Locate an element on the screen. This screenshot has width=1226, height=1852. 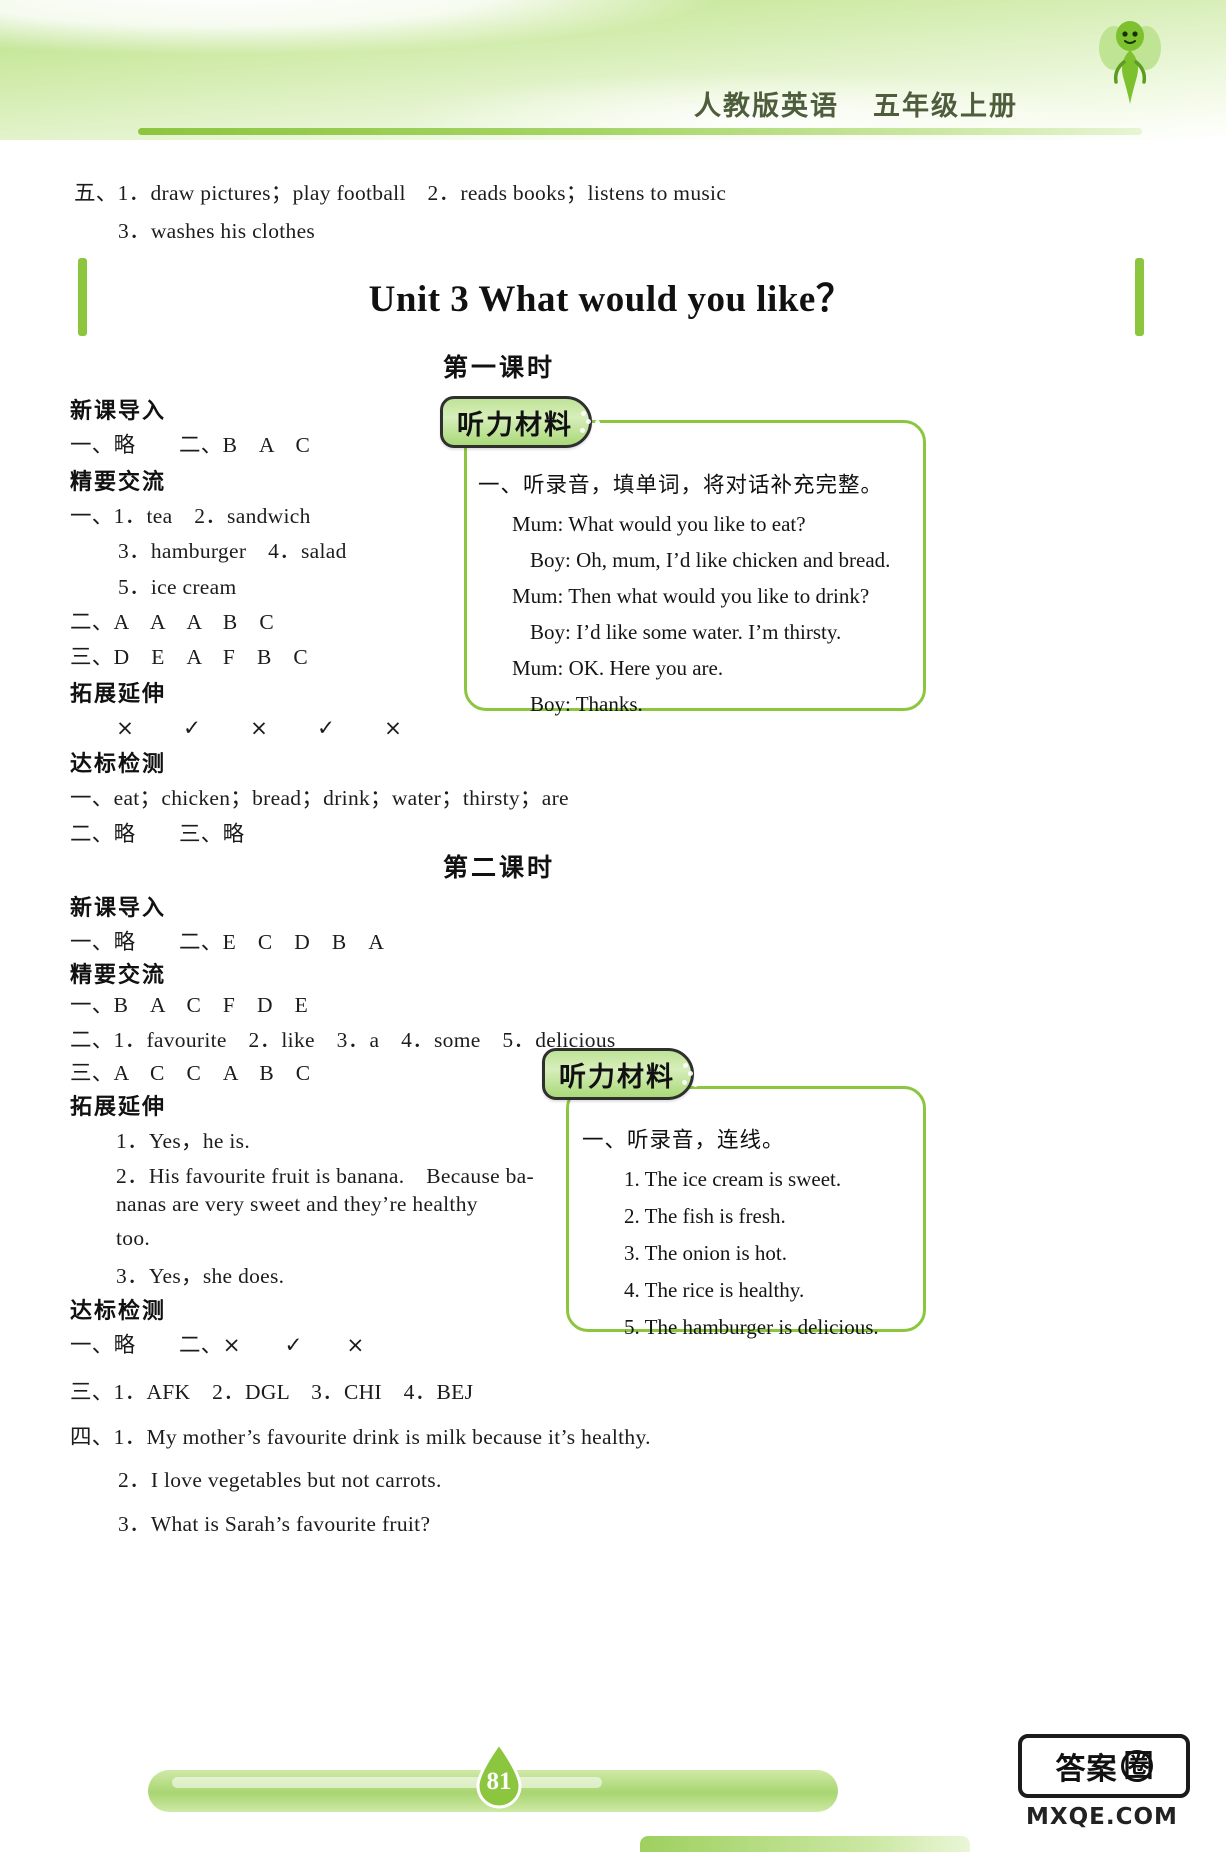
lesson2-test-line-4: 2．I love vegetables but not carrots. is located at coordinates (280, 1480).